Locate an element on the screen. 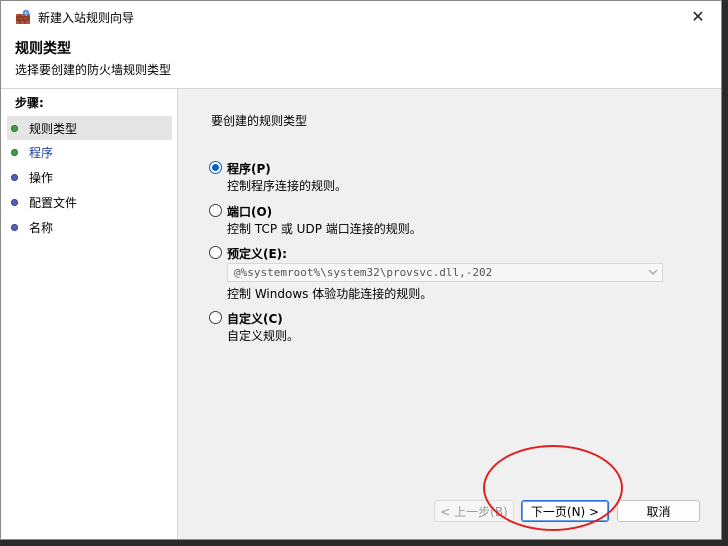 The image size is (728, 546). custom-radio is located at coordinates (215, 317).